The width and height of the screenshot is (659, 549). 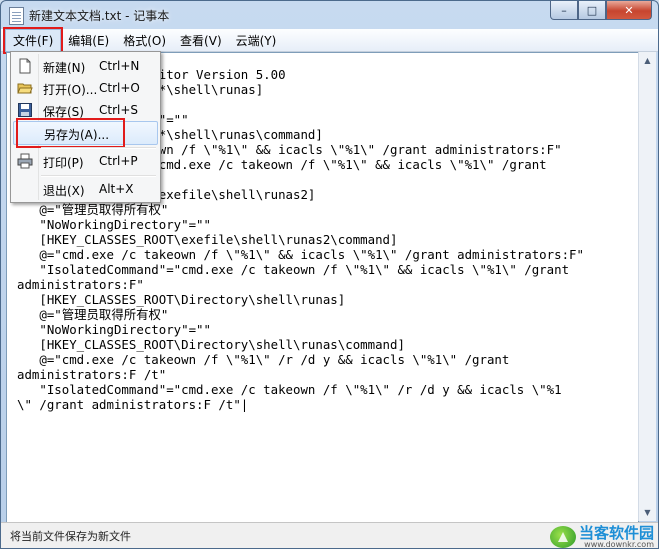 I want to click on vertical-scrollbar: ▲ ▼, so click(x=647, y=286).